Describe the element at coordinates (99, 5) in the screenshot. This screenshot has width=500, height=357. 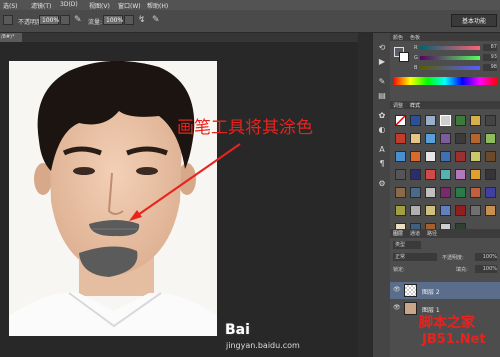
I see `menu-item-view: 视图(V)` at that location.